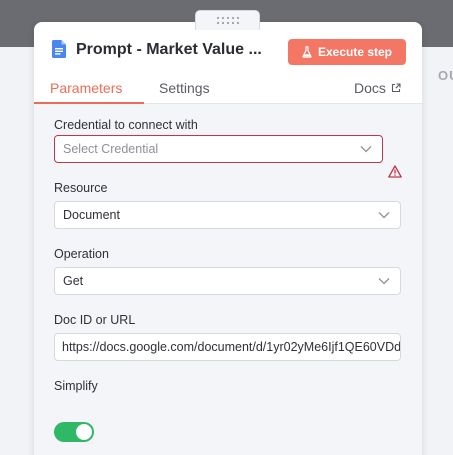  Describe the element at coordinates (59, 49) in the screenshot. I see `google-docs-icon` at that location.